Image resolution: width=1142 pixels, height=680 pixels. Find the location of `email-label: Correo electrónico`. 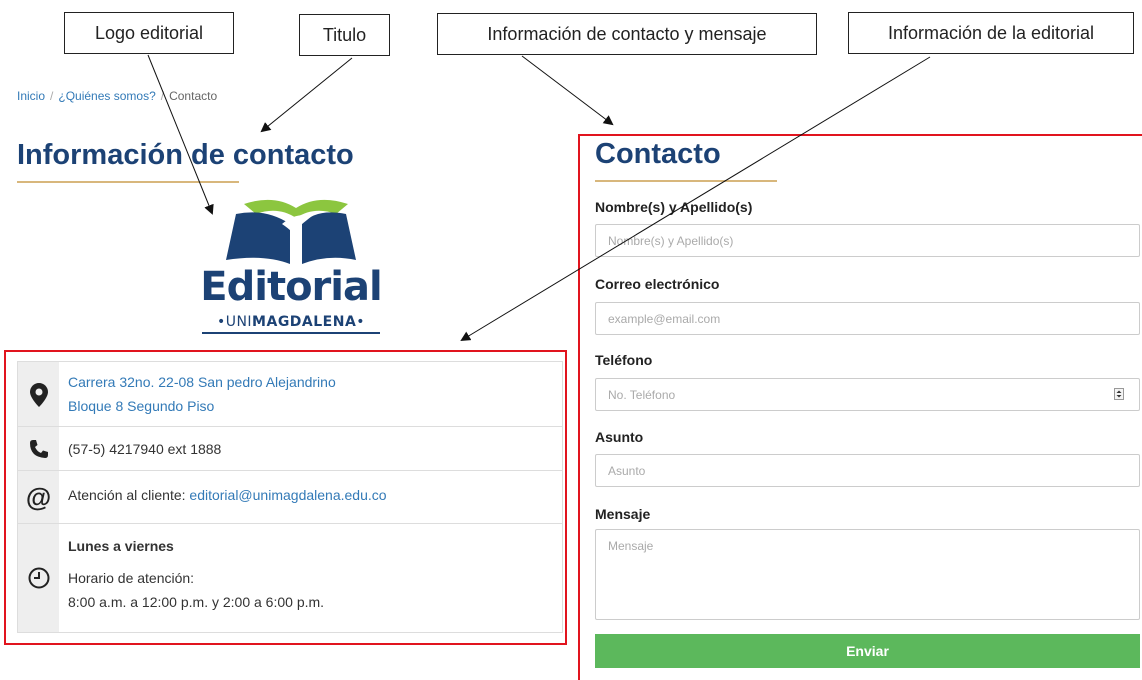

email-label: Correo electrónico is located at coordinates (657, 284).